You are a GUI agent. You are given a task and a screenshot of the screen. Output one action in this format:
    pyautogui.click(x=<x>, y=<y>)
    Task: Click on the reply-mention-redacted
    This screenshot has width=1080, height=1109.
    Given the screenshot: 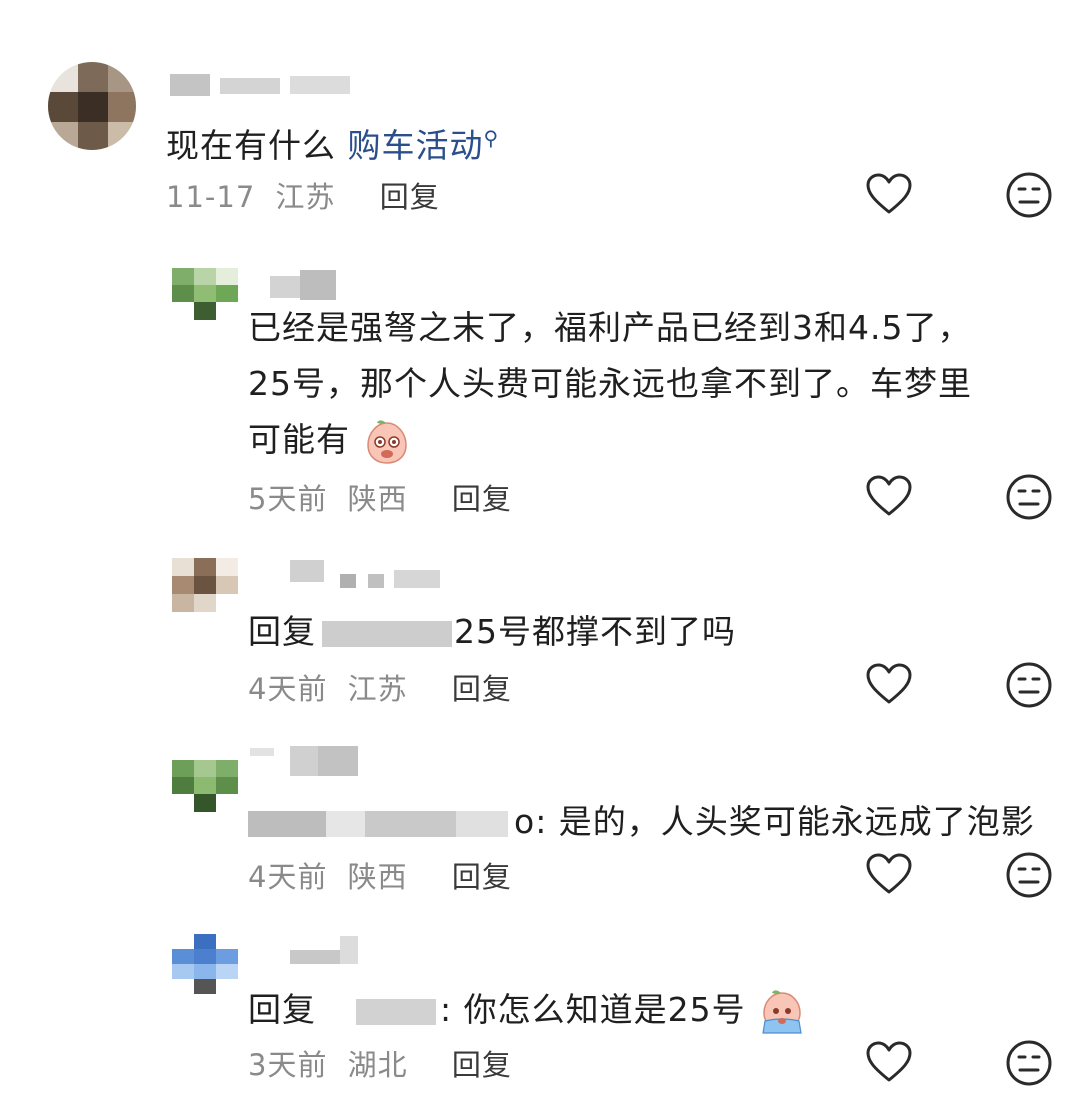 What is the action you would take?
    pyautogui.click(x=378, y=823)
    